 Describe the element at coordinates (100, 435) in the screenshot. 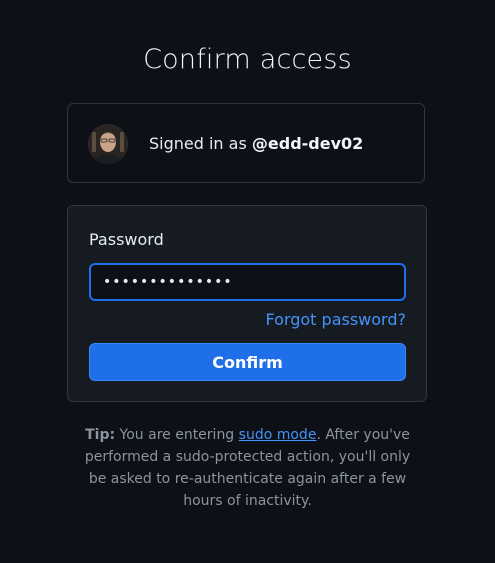

I see `tip-label: Tip:` at that location.